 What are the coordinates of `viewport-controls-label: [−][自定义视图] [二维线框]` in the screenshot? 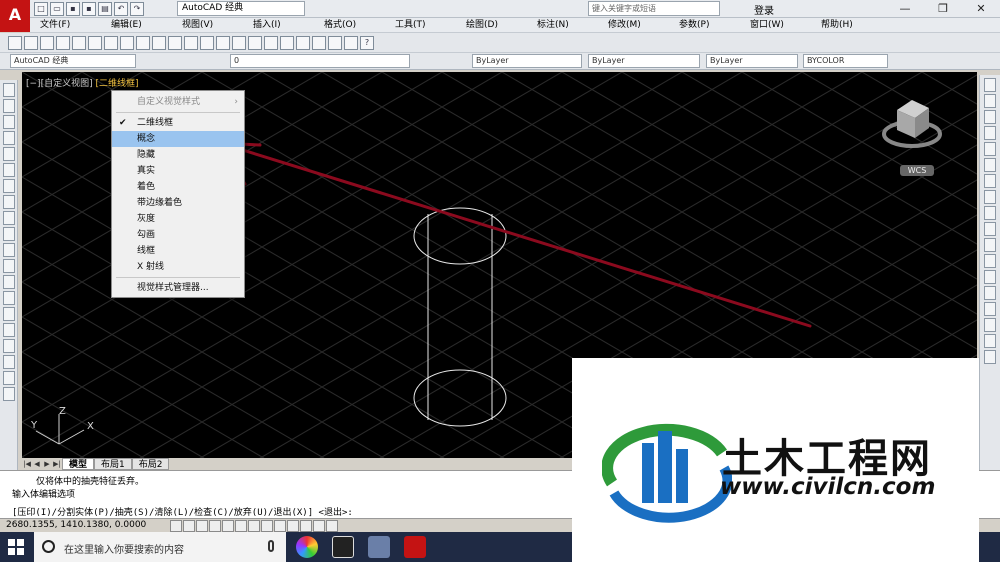 It's located at (82, 82).